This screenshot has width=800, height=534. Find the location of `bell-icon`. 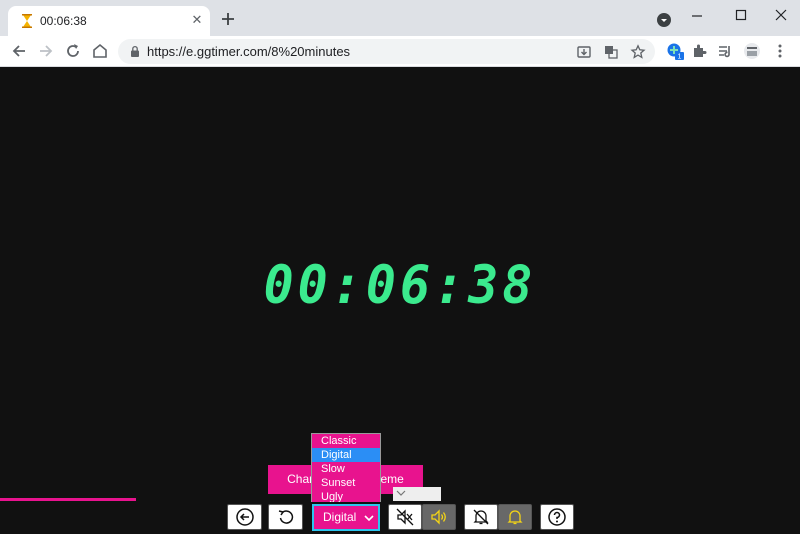

bell-icon is located at coordinates (515, 517).